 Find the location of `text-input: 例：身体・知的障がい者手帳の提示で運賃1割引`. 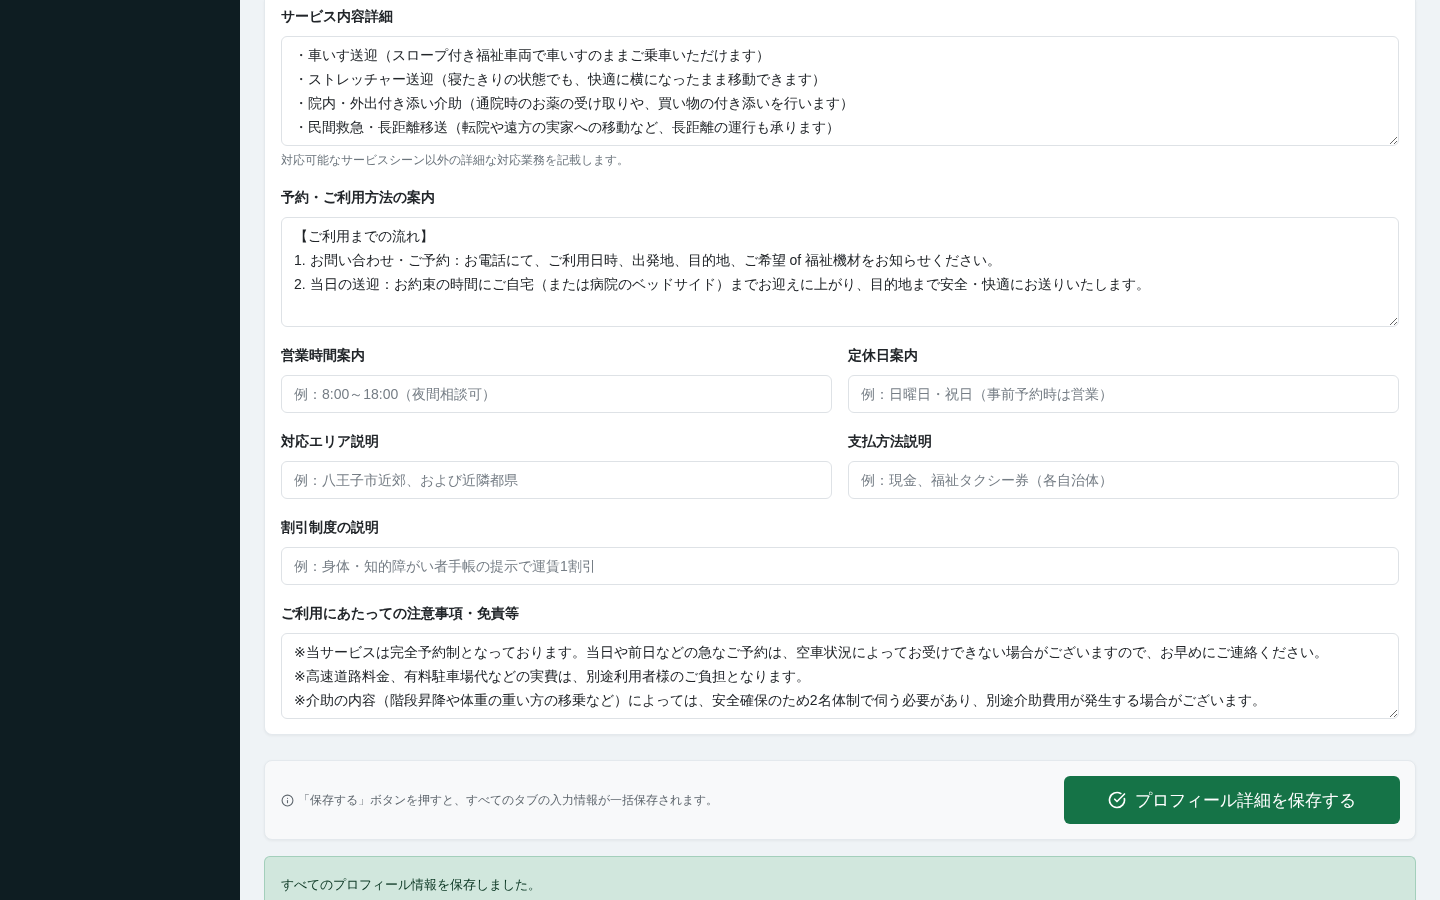

text-input: 例：身体・知的障がい者手帳の提示で運賃1割引 is located at coordinates (840, 566).